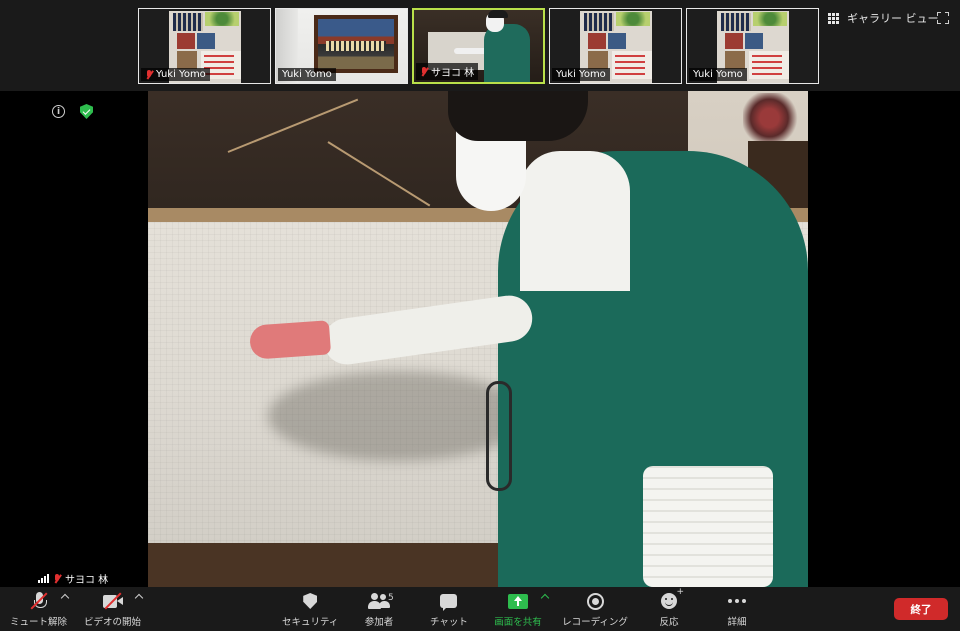 This screenshot has height=631, width=960. Describe the element at coordinates (204, 46) in the screenshot. I see `video-tile-1: Yuki Yomo` at that location.